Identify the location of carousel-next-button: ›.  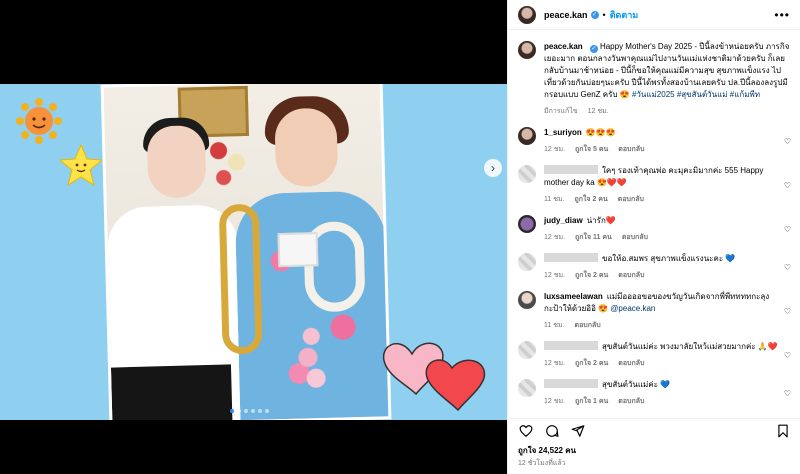
(493, 168).